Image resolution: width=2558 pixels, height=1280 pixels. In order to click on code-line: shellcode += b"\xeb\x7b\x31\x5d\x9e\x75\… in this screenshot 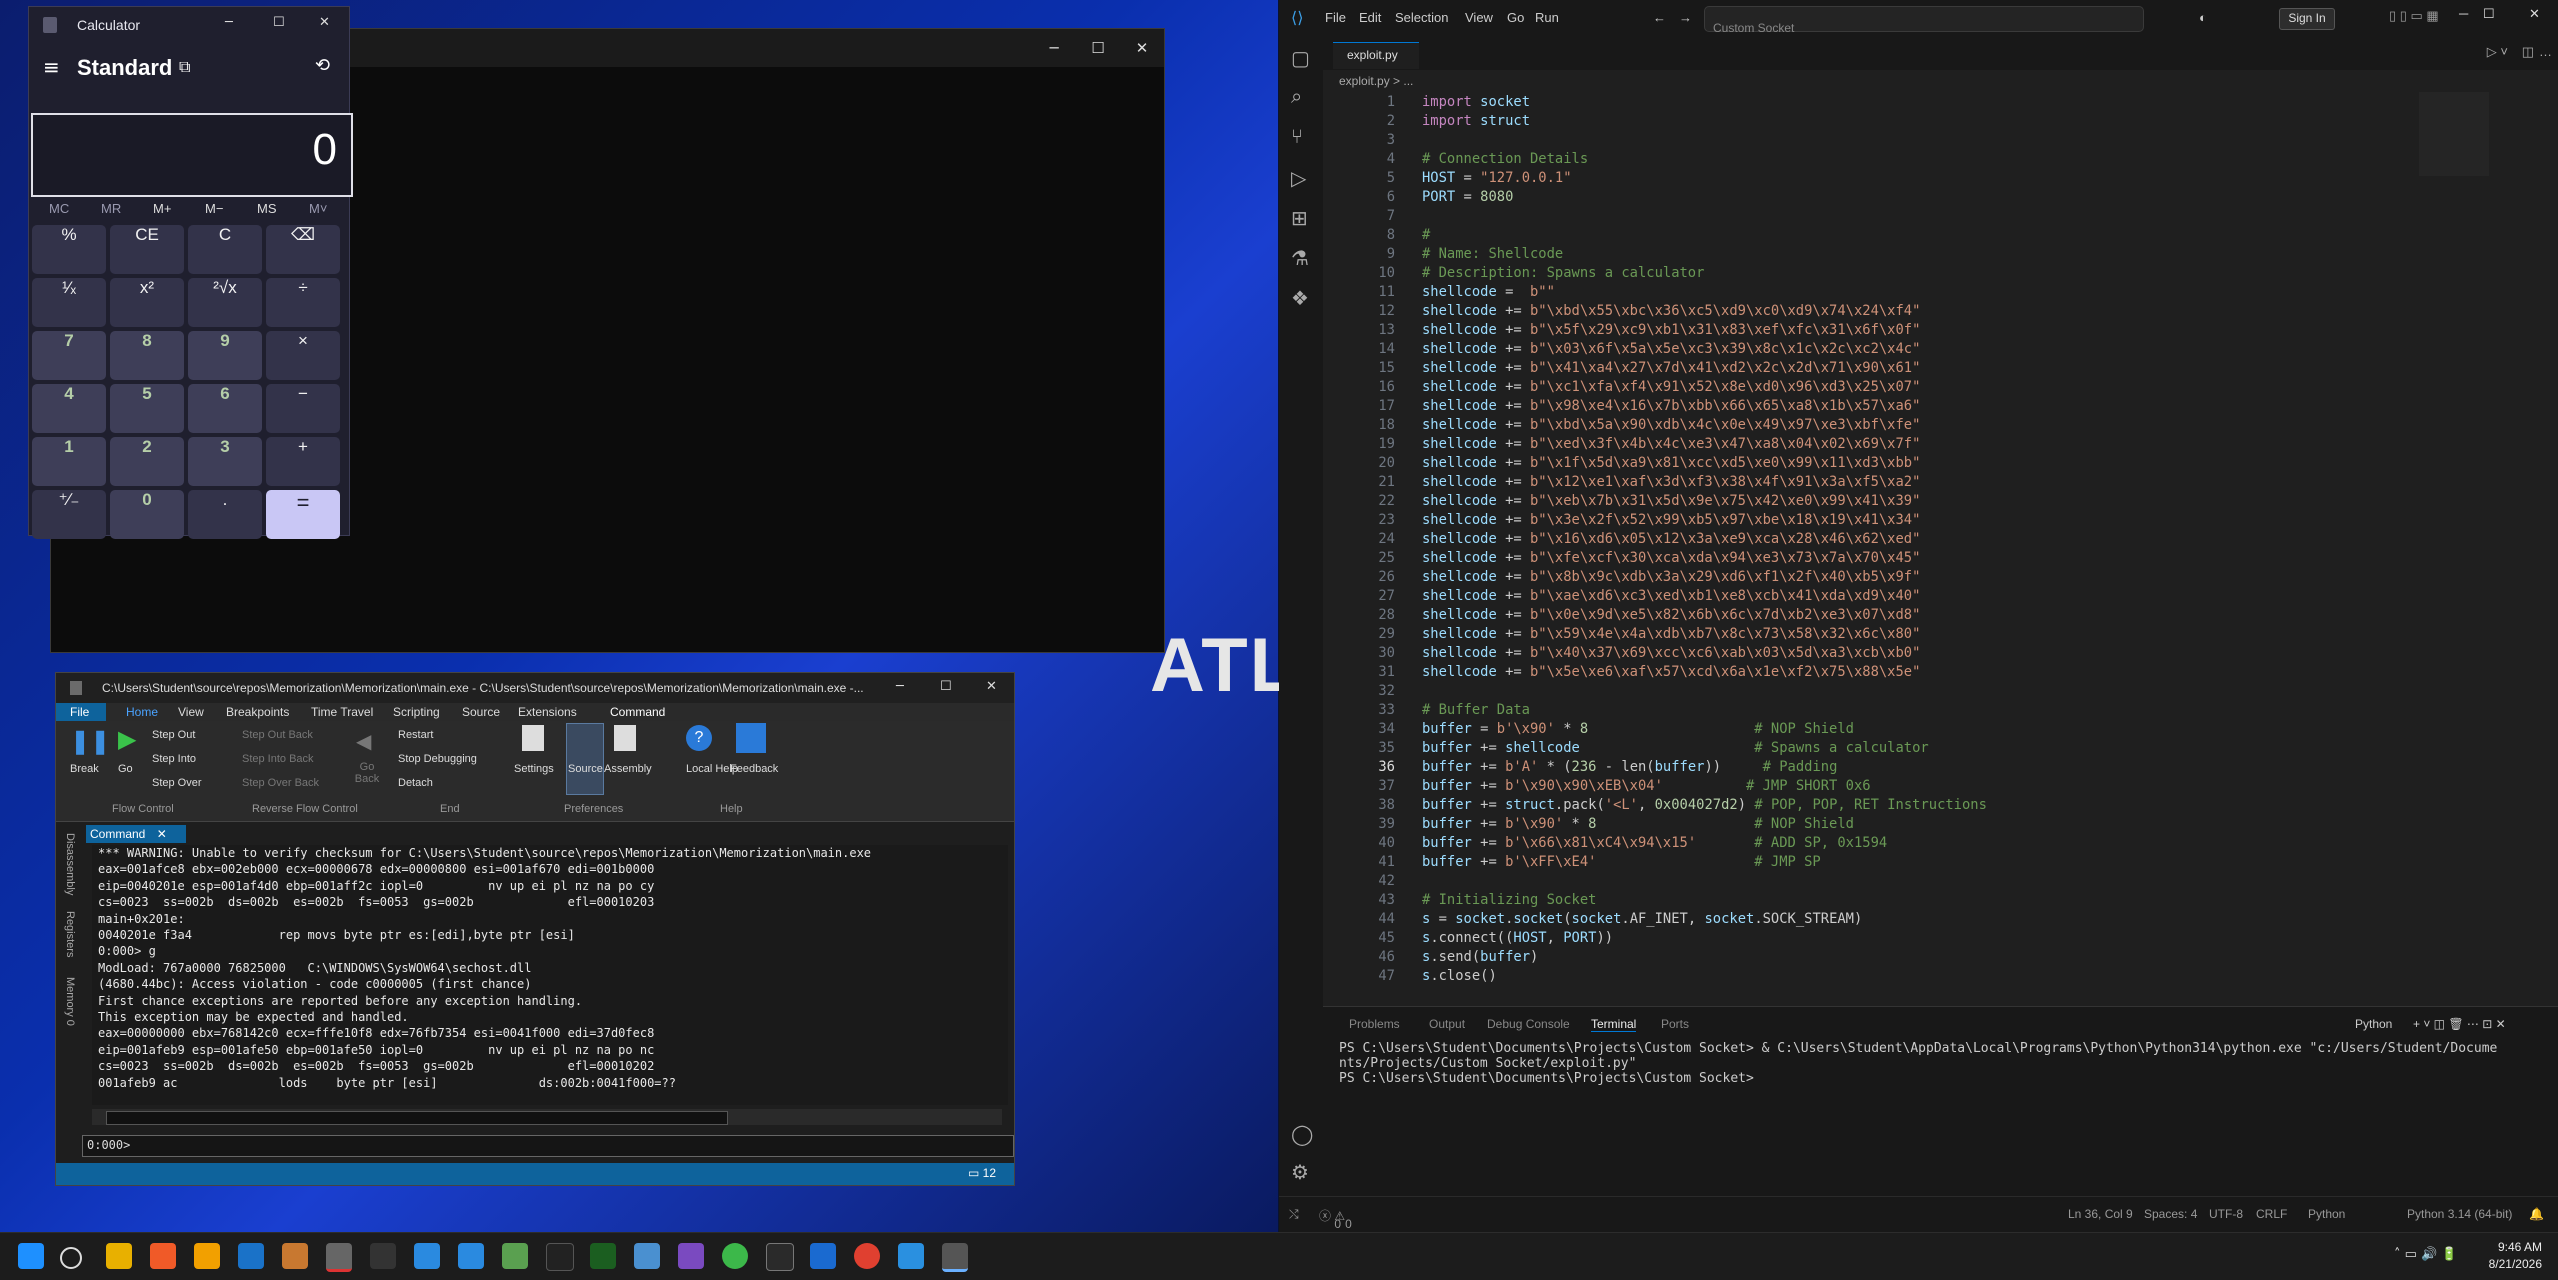, I will do `click(1671, 501)`.